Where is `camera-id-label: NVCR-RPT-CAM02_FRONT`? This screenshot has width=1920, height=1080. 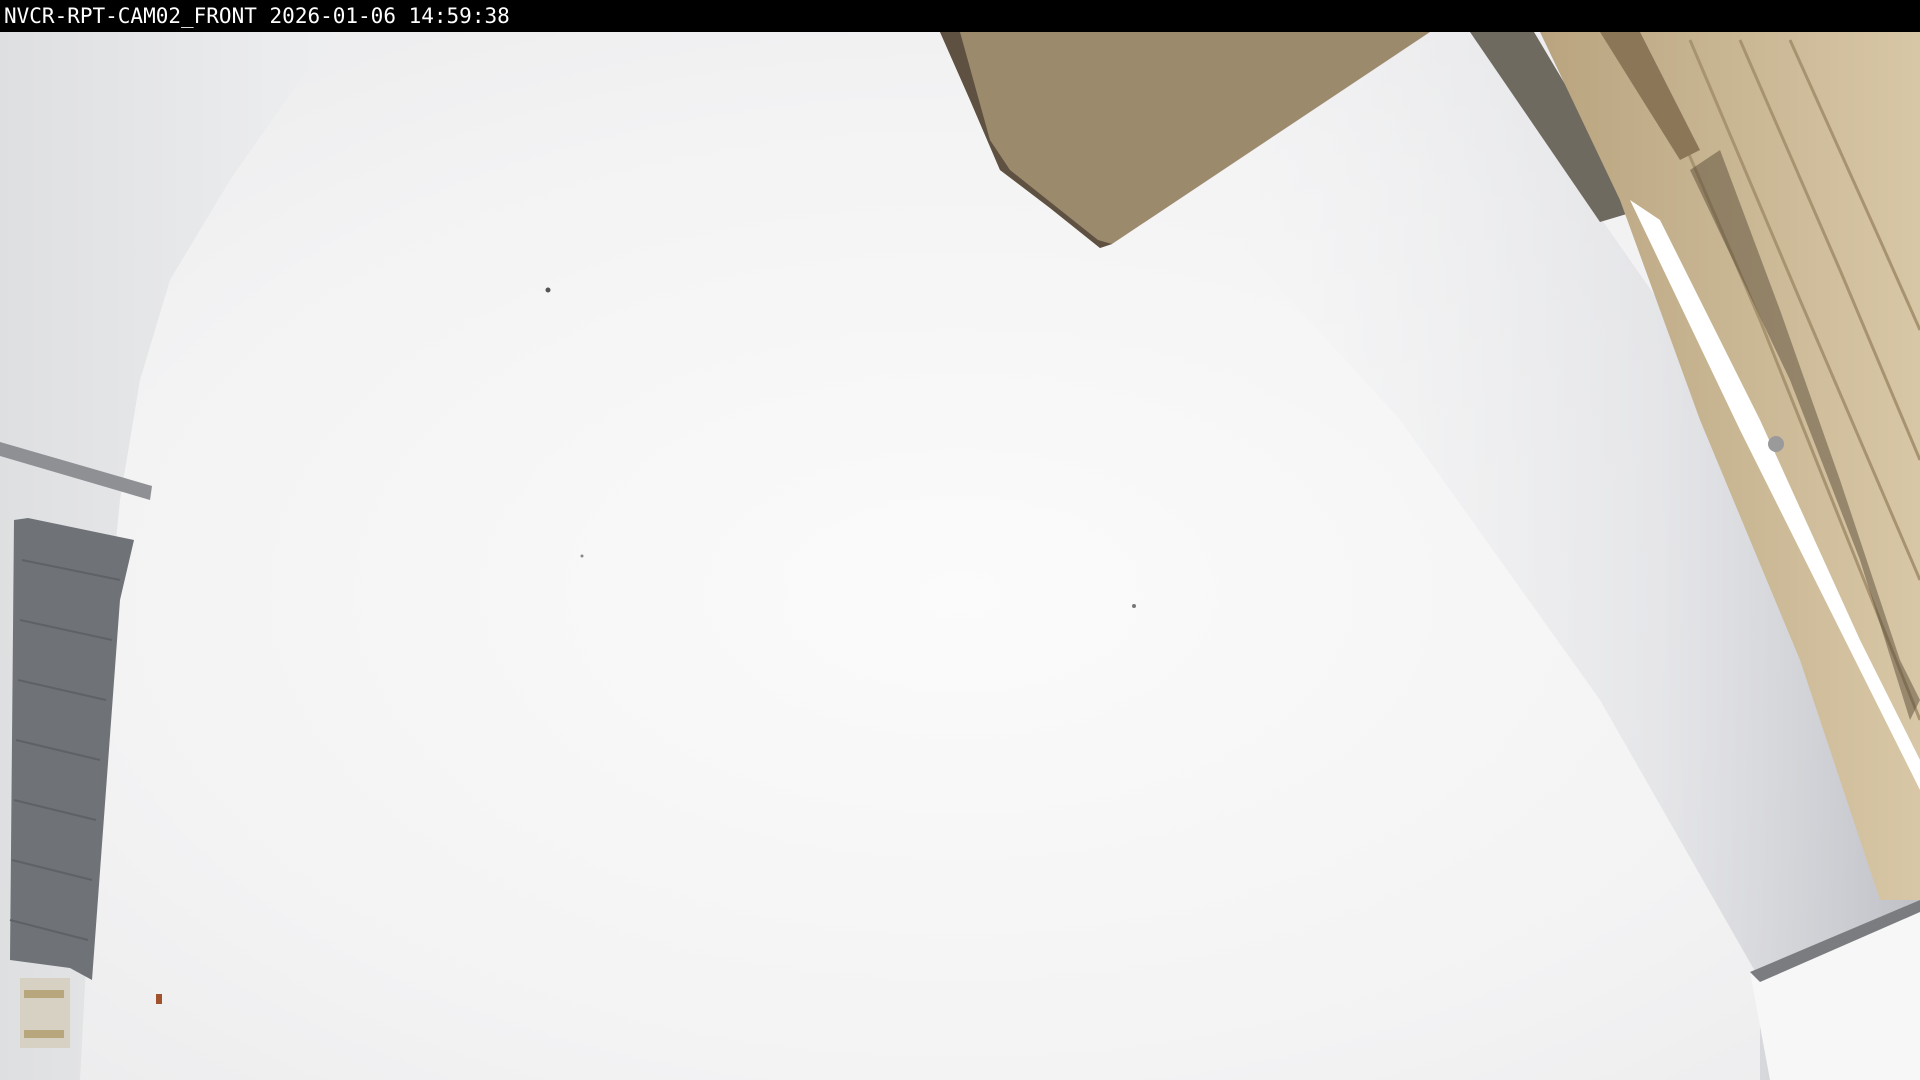
camera-id-label: NVCR-RPT-CAM02_FRONT is located at coordinates (130, 16).